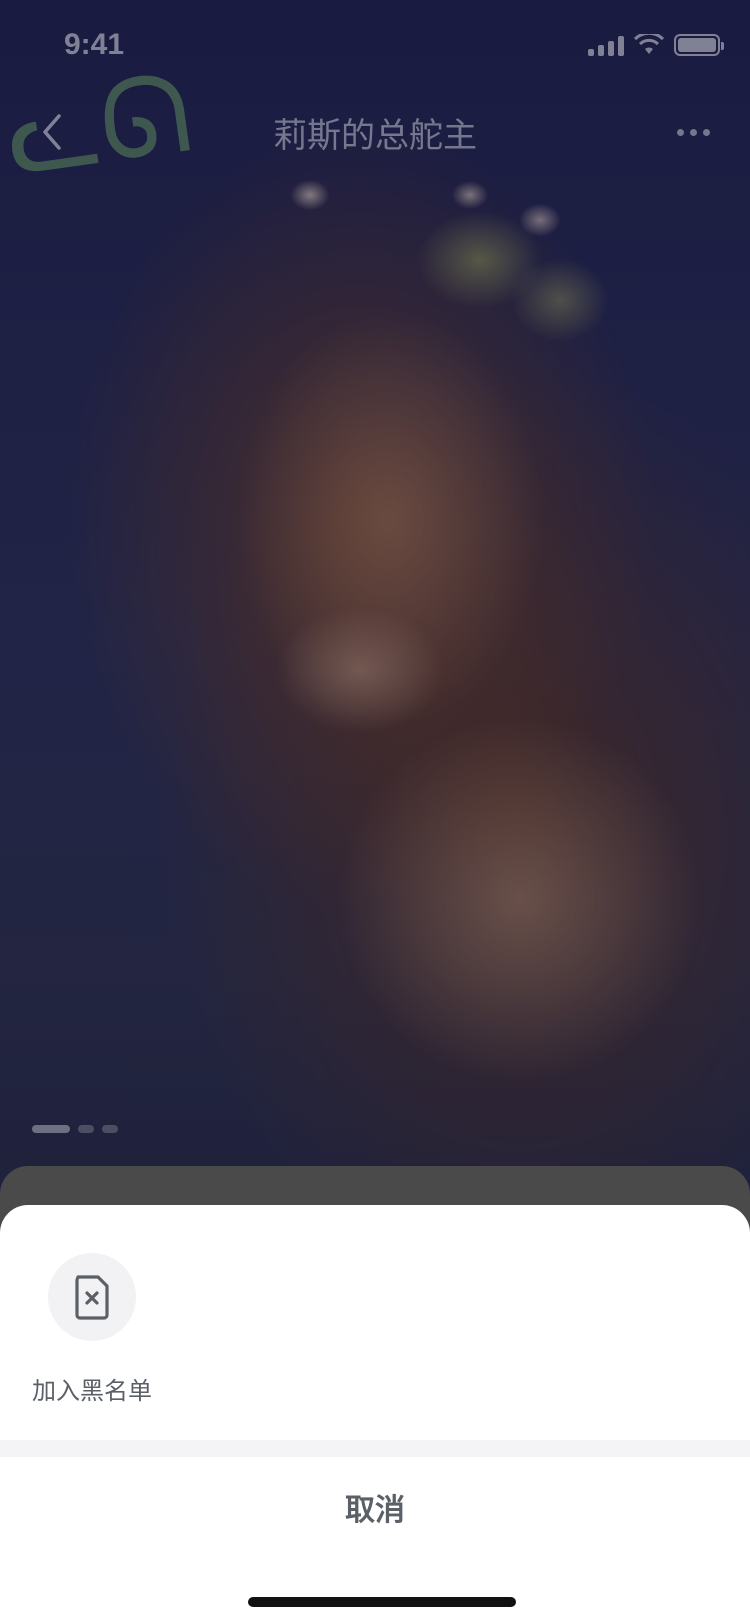 The width and height of the screenshot is (750, 1624). What do you see at coordinates (375, 1448) in the screenshot?
I see `divider` at bounding box center [375, 1448].